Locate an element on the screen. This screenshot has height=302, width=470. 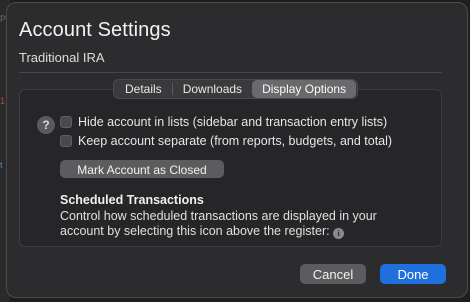
done-button: Done is located at coordinates (413, 274).